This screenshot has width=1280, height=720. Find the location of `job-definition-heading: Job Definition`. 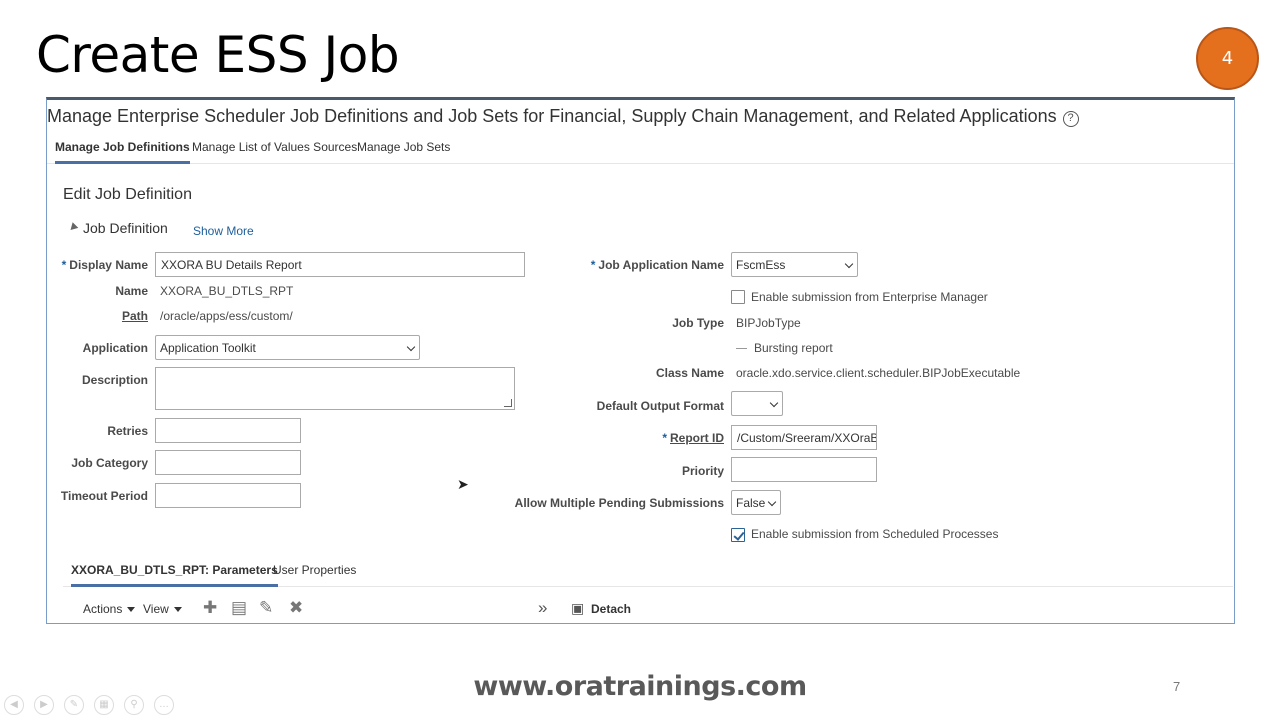

job-definition-heading: Job Definition is located at coordinates (117, 228).